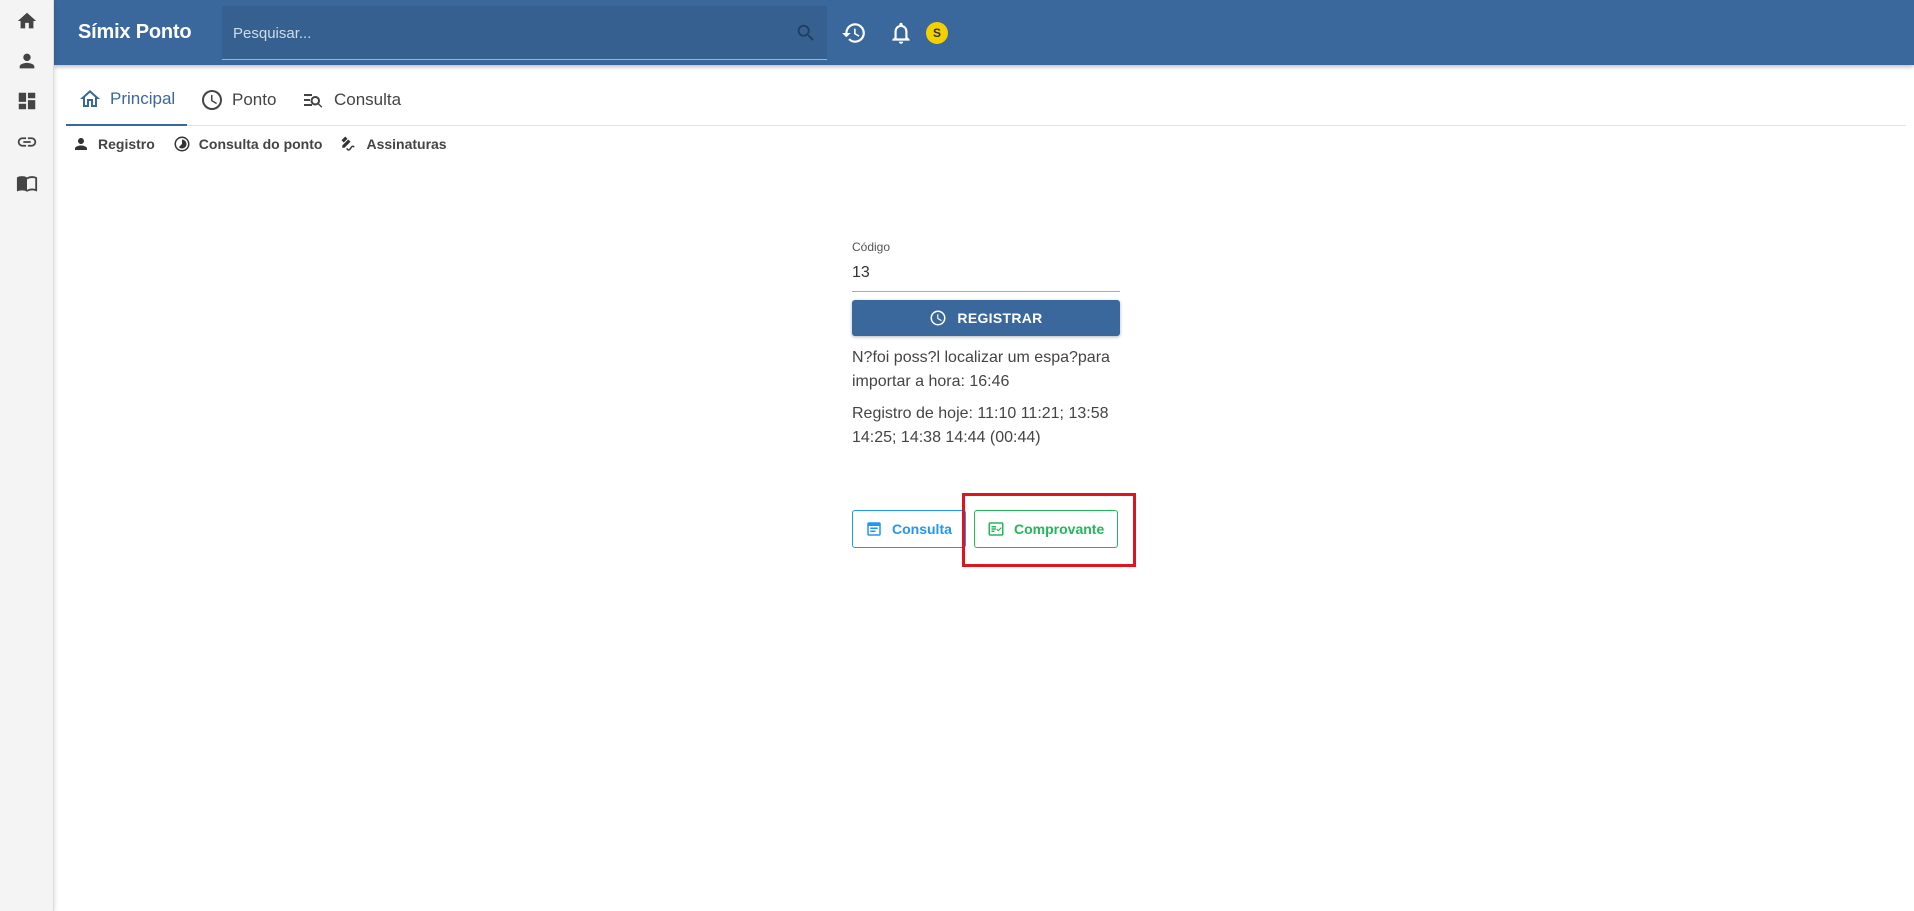 The width and height of the screenshot is (1914, 911). I want to click on rail-home-button, so click(27, 21).